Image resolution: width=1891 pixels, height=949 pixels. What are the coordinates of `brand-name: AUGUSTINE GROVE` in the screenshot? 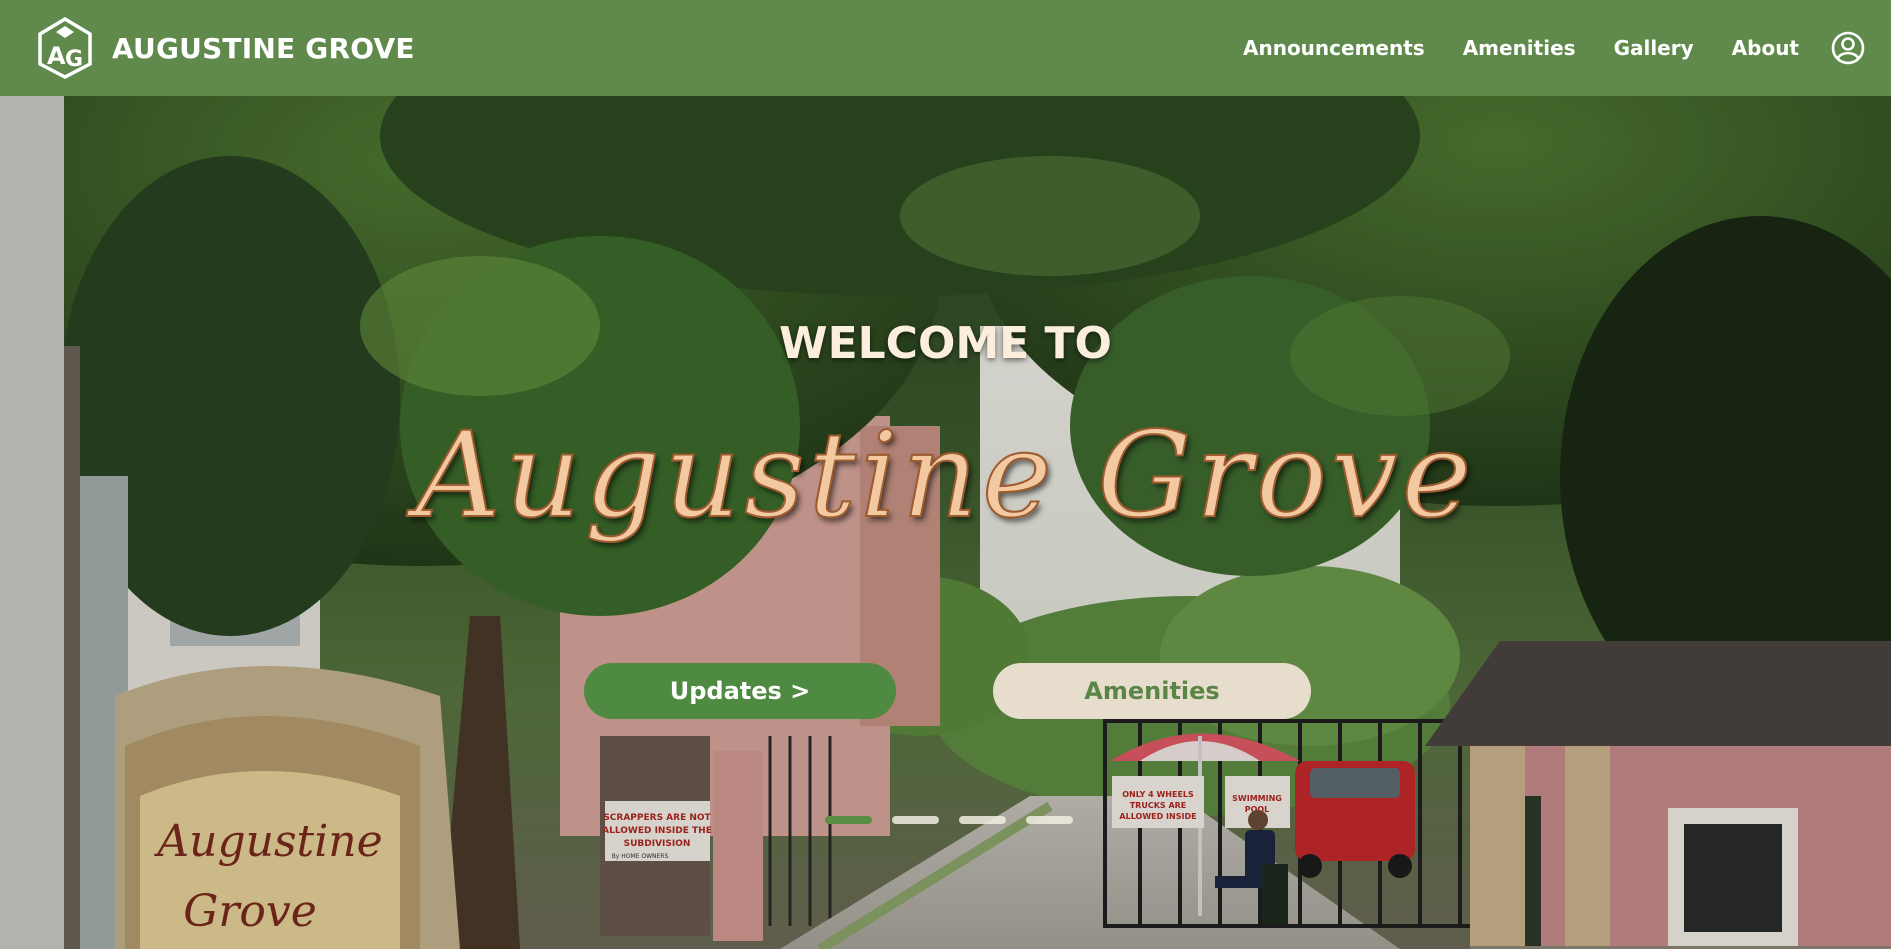 It's located at (263, 48).